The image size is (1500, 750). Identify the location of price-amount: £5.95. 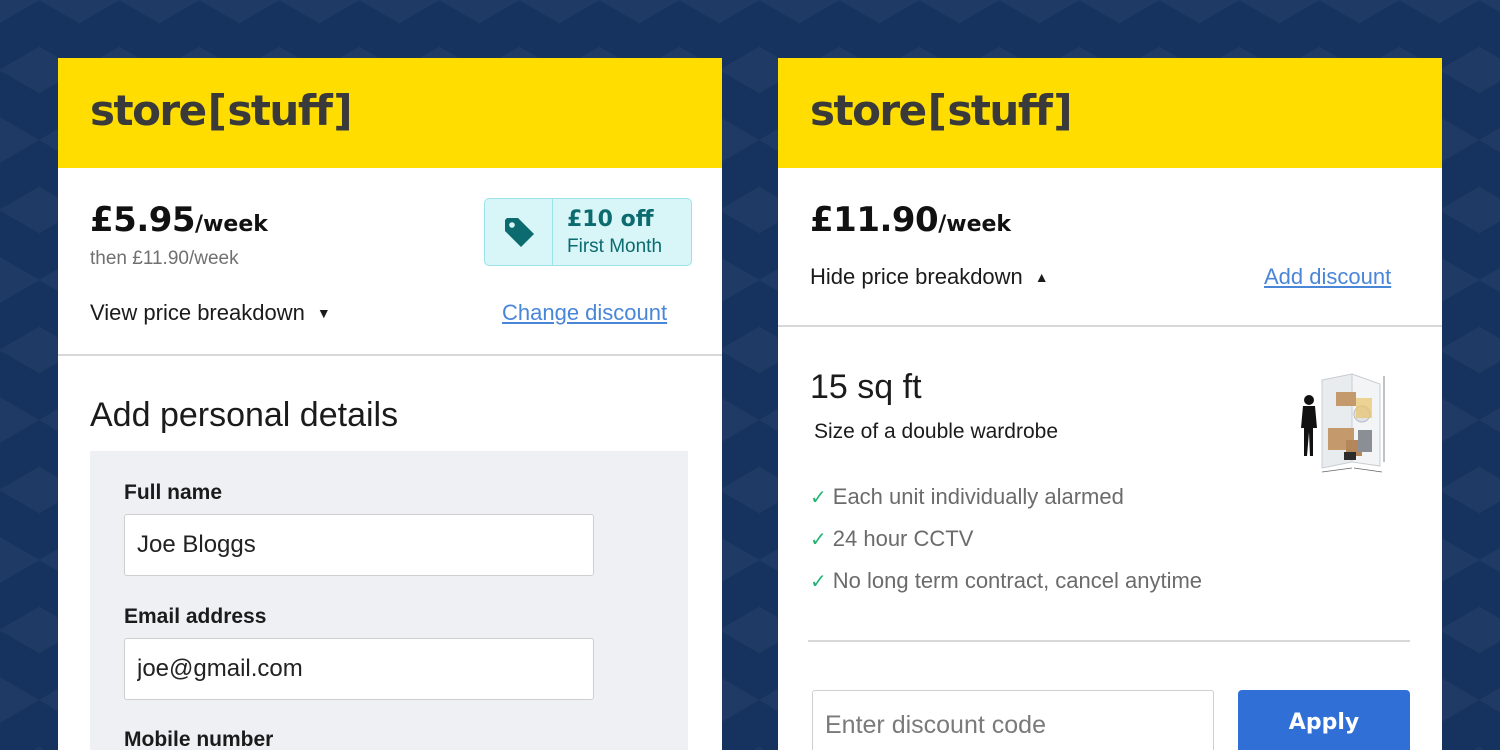
(143, 220).